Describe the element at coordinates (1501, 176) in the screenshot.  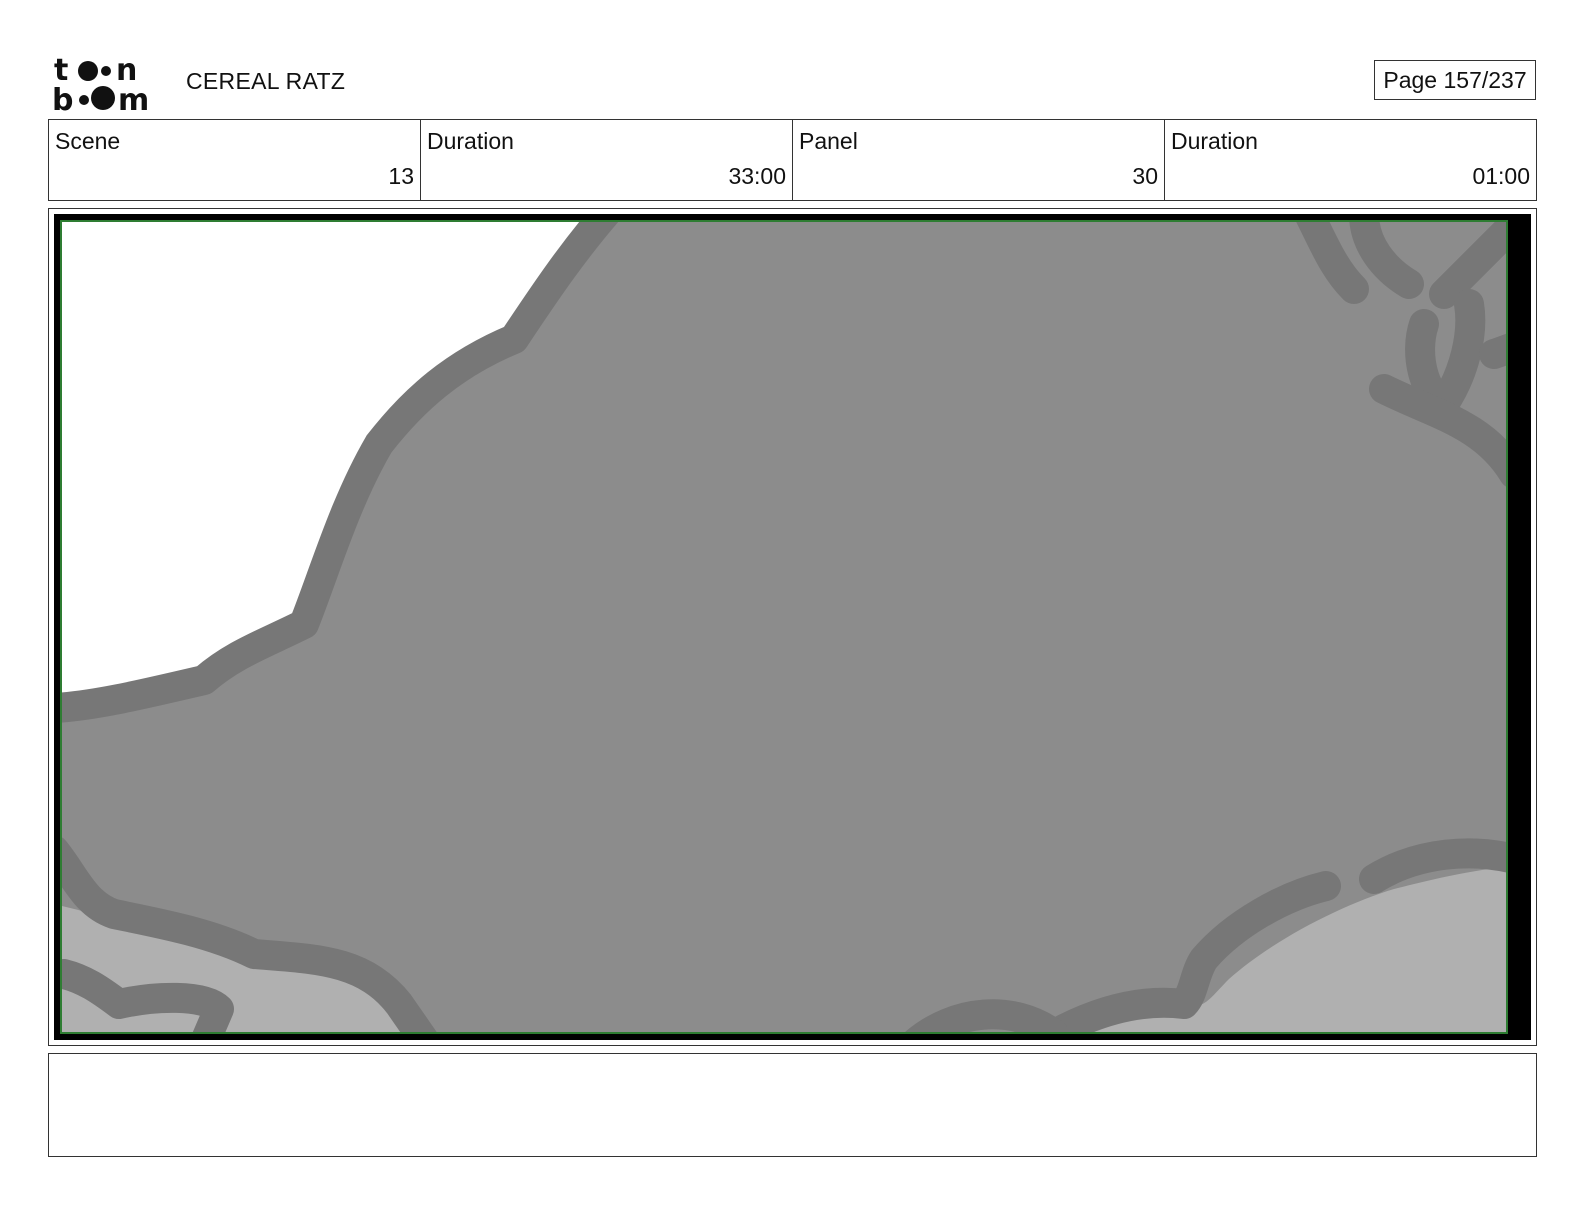
I see `panel-duration-value: 01:00` at that location.